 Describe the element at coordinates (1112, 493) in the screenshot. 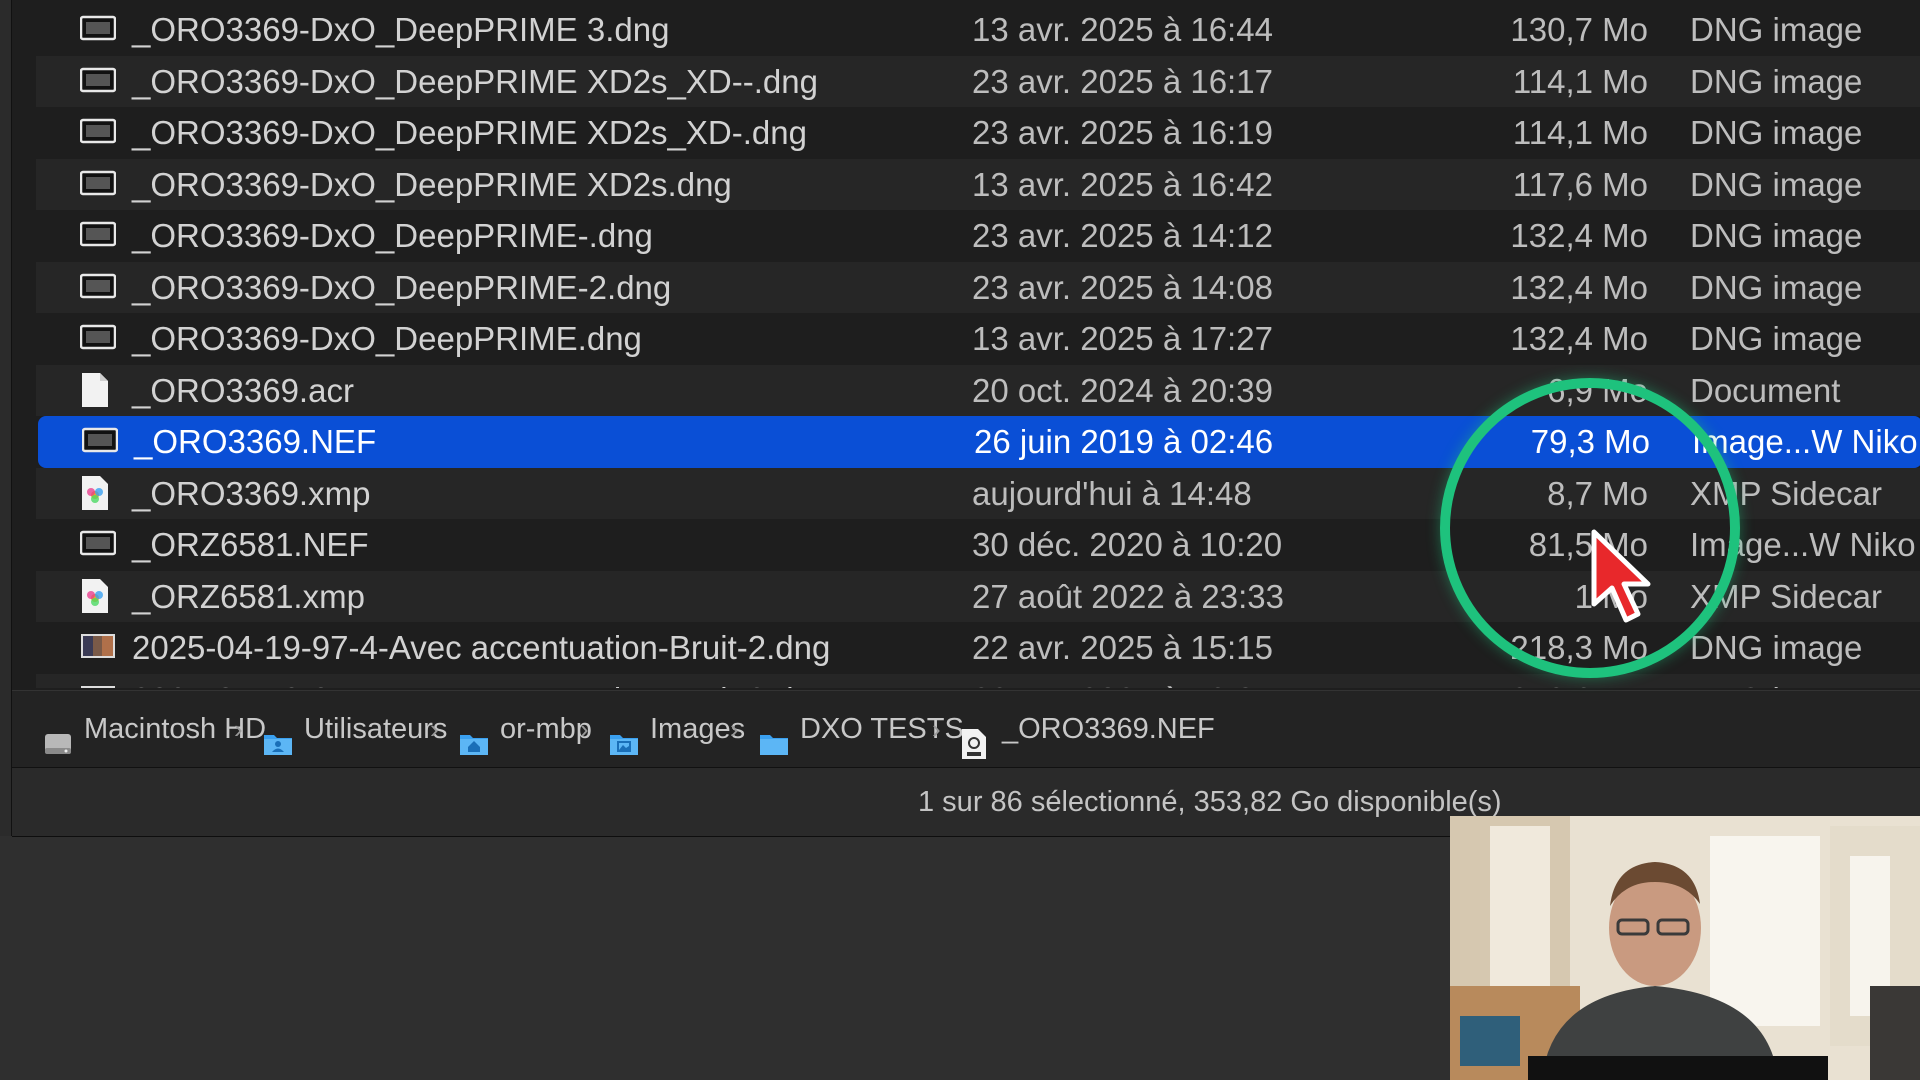

I see `file-date-modified: aujourd'hui à 14:48` at that location.